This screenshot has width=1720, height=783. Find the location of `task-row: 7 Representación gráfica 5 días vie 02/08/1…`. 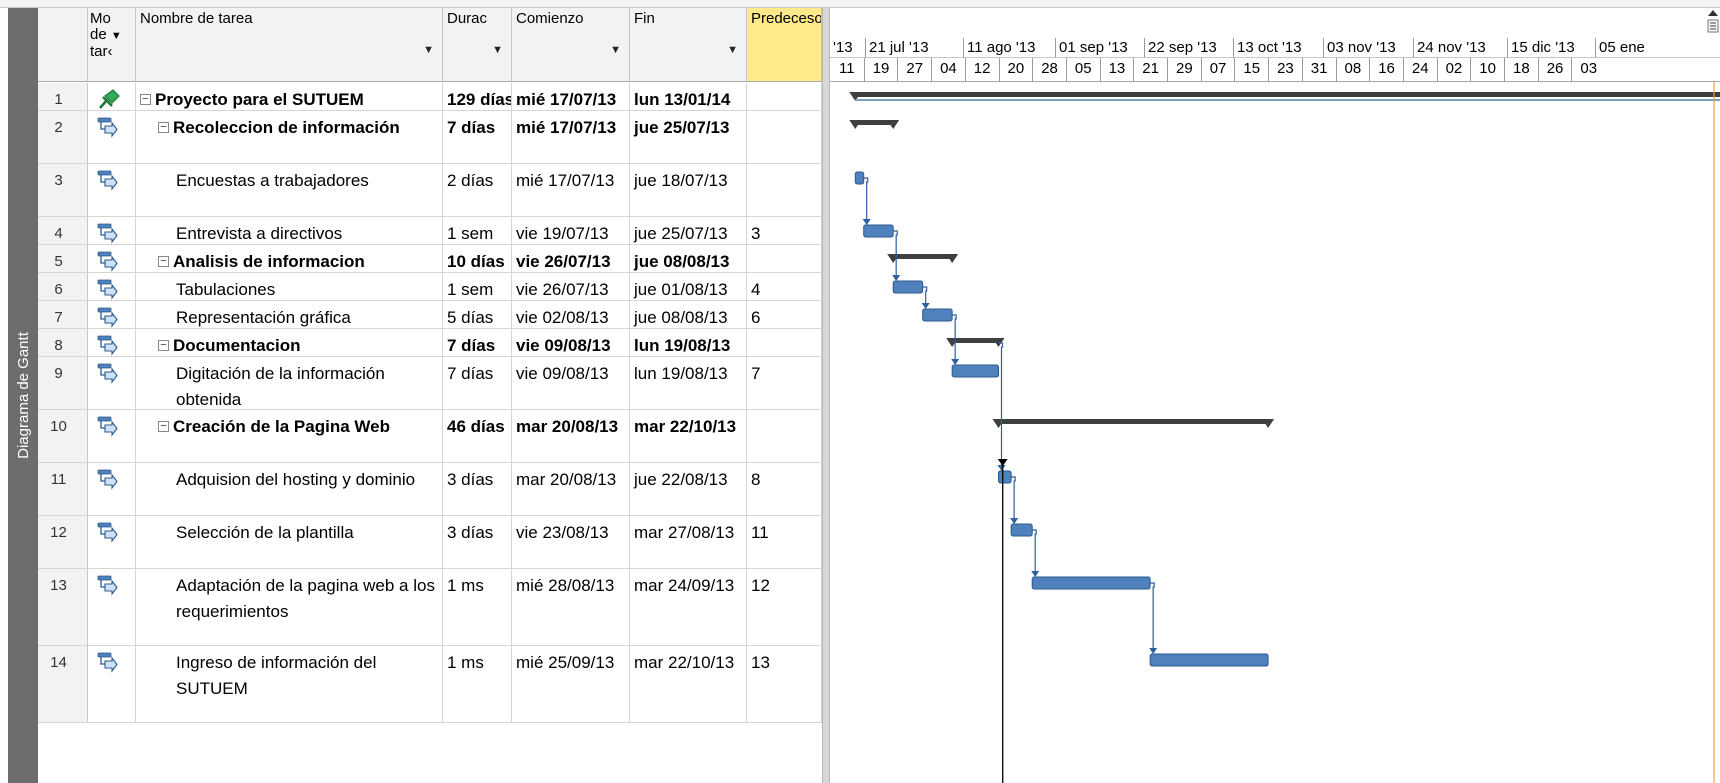

task-row: 7 Representación gráfica 5 días vie 02/08/1… is located at coordinates (430, 315).